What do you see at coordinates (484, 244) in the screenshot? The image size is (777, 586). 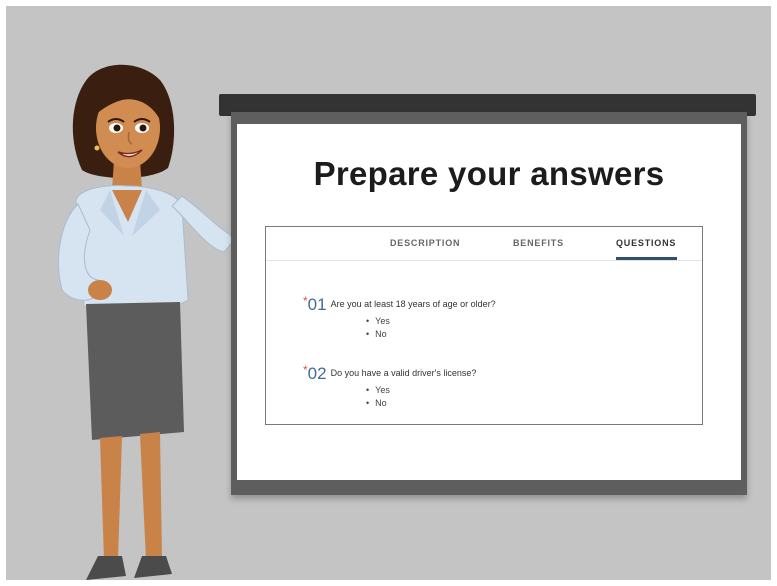 I see `tab-bar: DESCRIPTION BENEFITS QUESTIONS` at bounding box center [484, 244].